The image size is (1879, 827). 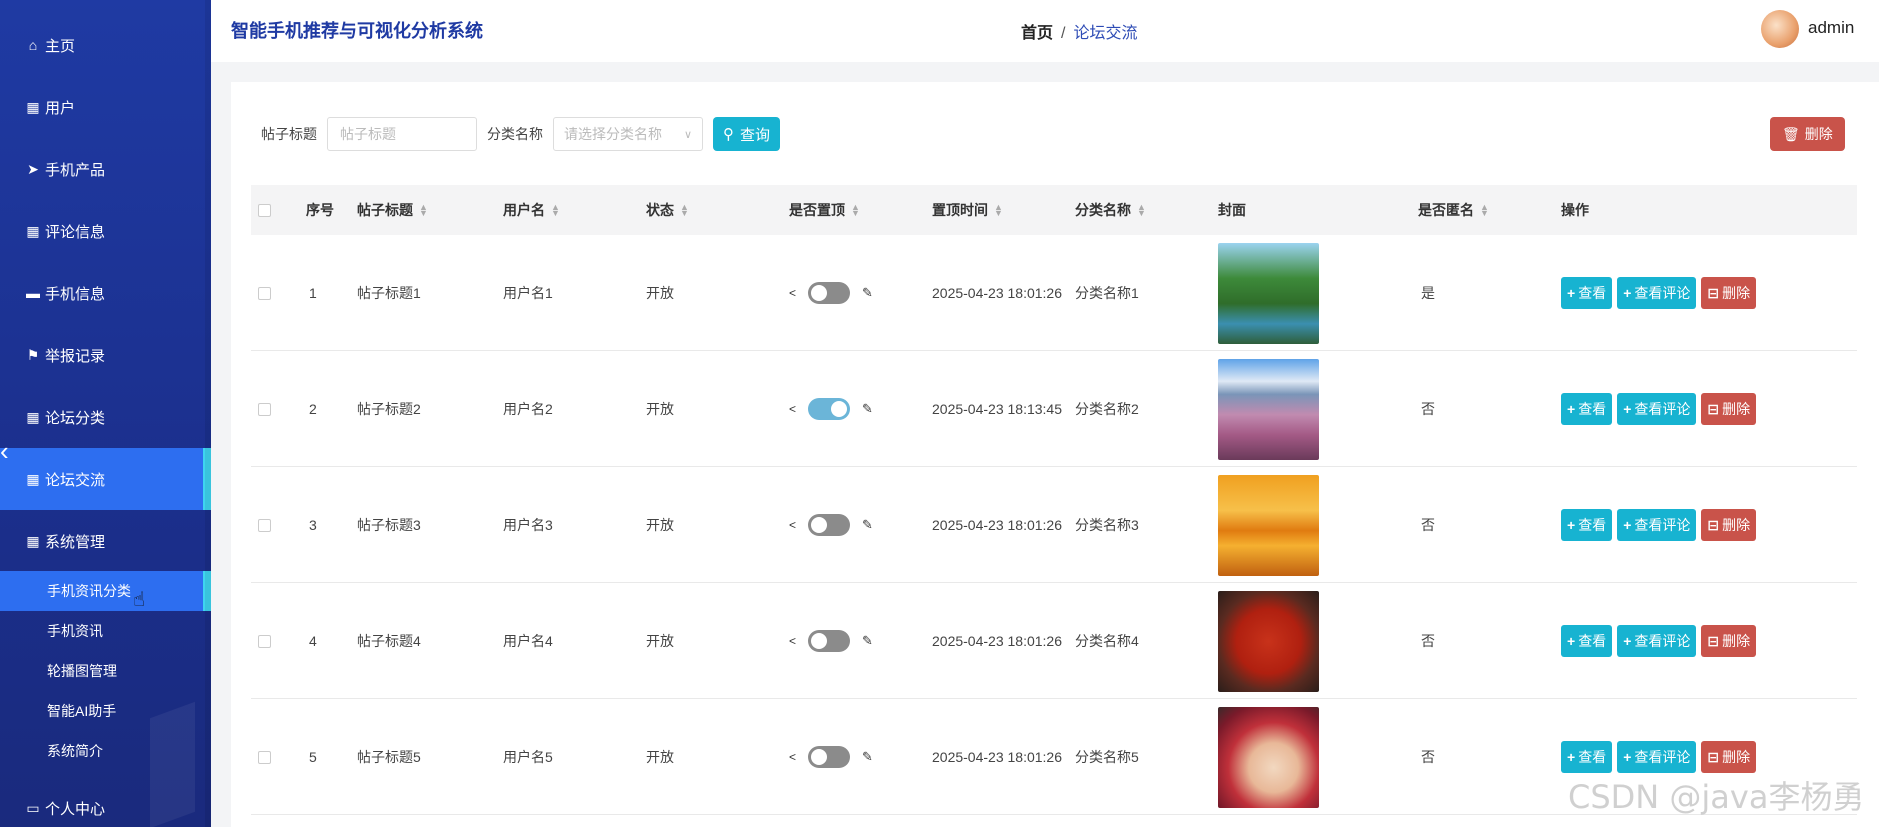 I want to click on sidebar-subitem-news-category: 手机资讯分类, so click(x=105, y=591).